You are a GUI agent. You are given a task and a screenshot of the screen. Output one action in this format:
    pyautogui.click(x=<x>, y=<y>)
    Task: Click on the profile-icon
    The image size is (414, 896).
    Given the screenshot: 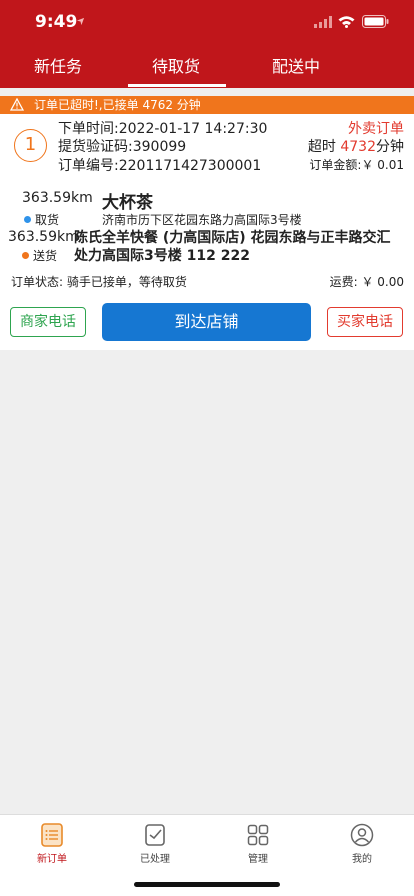 What is the action you would take?
    pyautogui.click(x=362, y=835)
    